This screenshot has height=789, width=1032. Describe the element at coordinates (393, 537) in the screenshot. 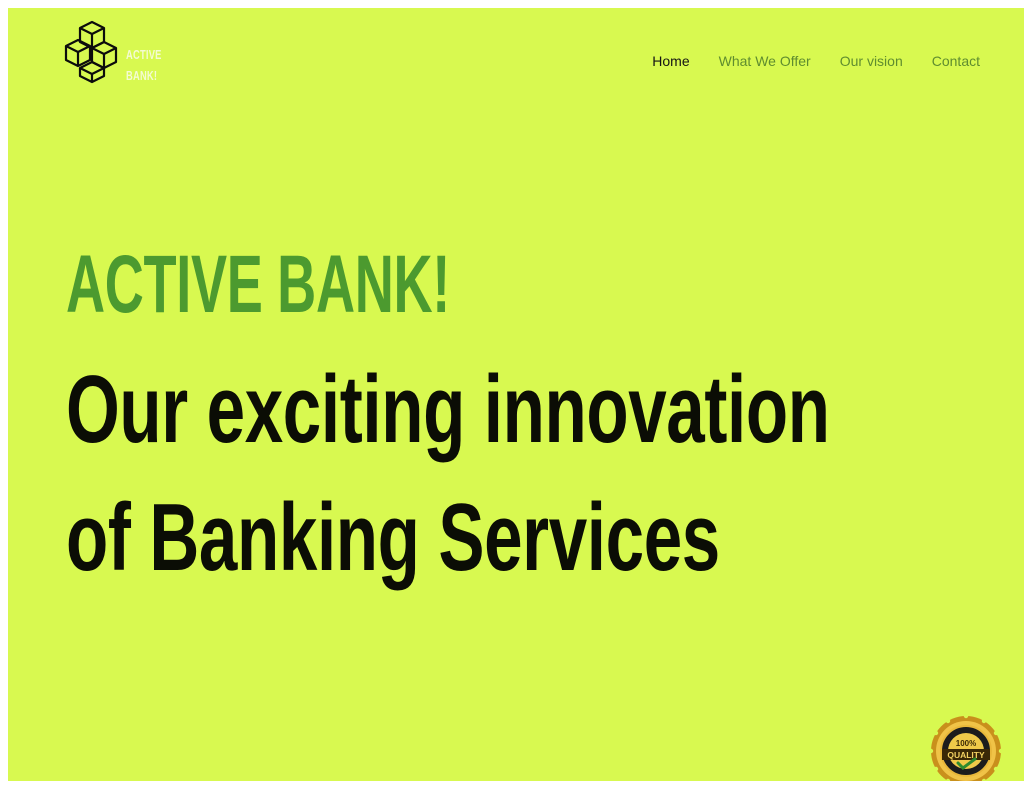

I see `headline-line-2: of Banking Services` at that location.